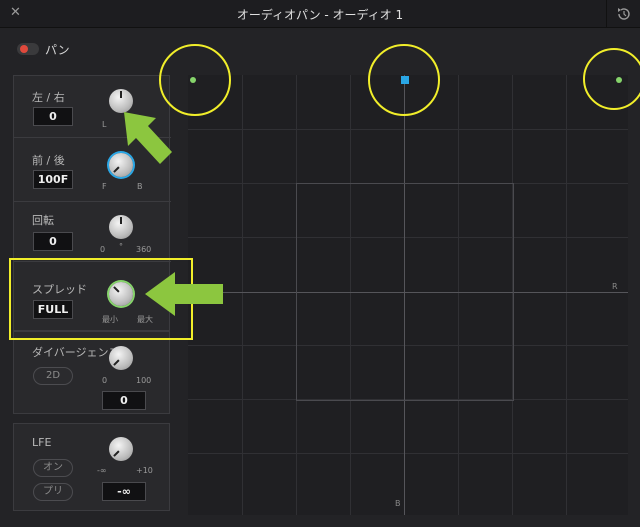  What do you see at coordinates (144, 470) in the screenshot?
I see `lfe-max-label: +10` at bounding box center [144, 470].